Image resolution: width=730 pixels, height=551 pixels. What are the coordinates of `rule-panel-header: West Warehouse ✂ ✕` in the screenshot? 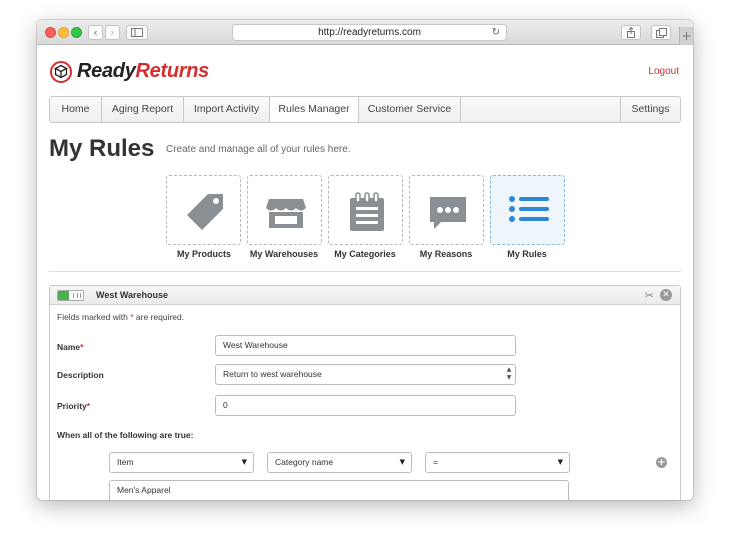 It's located at (365, 295).